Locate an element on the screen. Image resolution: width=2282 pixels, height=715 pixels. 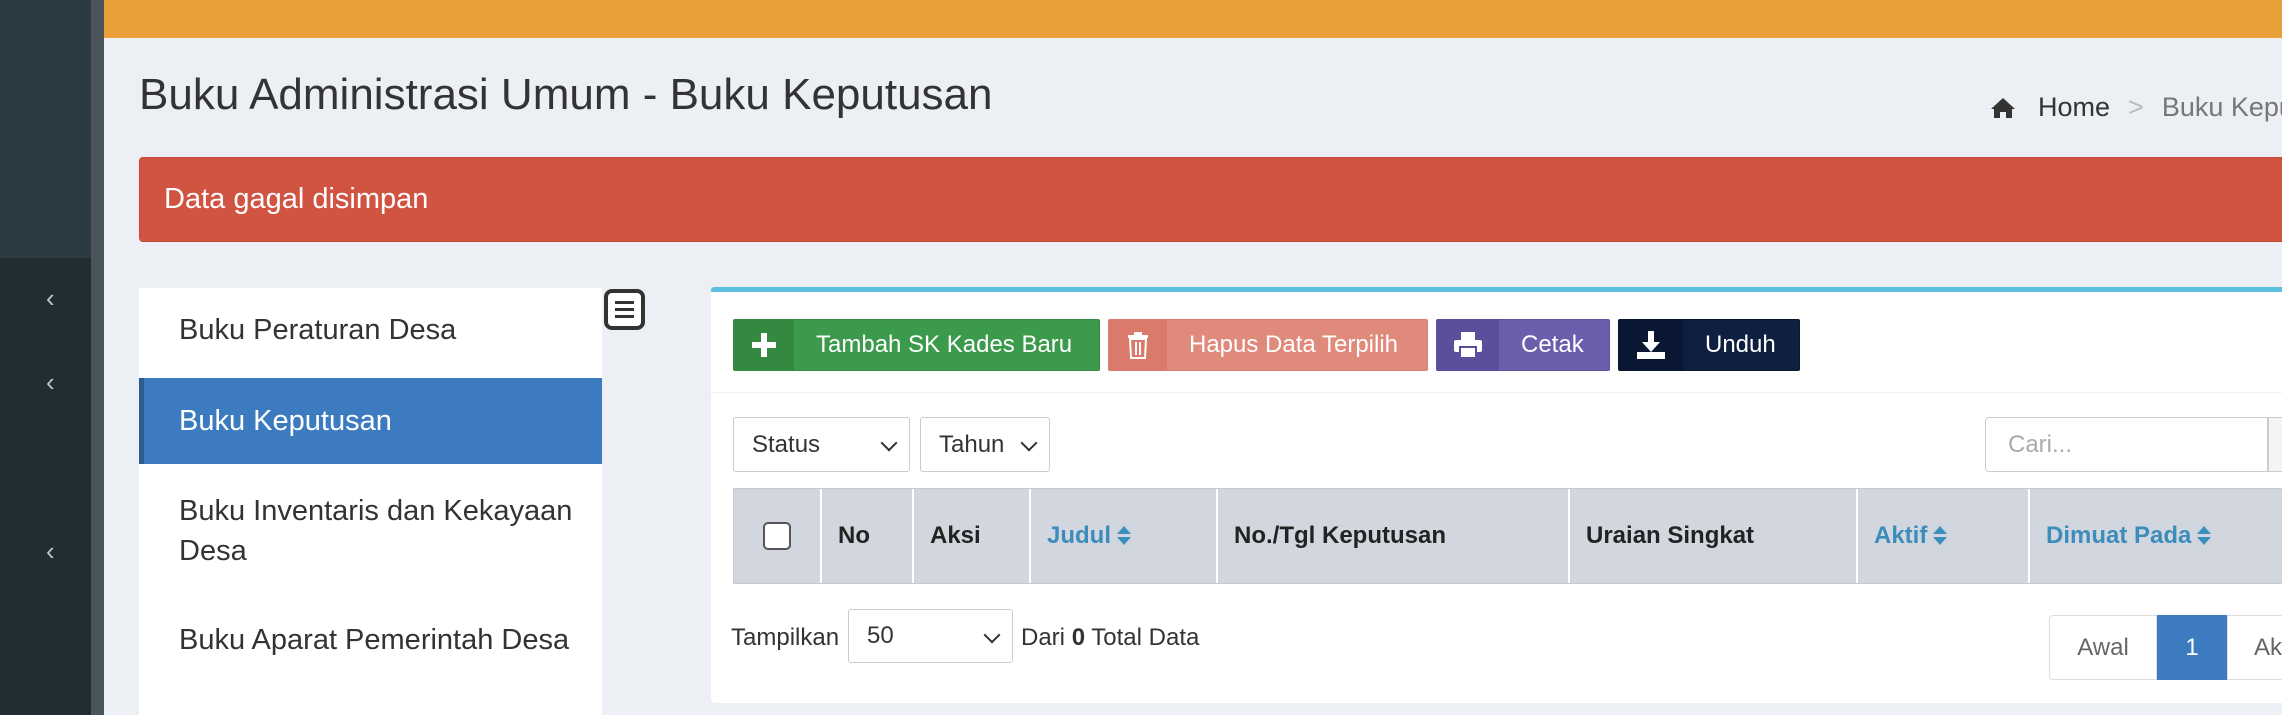
search-button is located at coordinates (2275, 444).